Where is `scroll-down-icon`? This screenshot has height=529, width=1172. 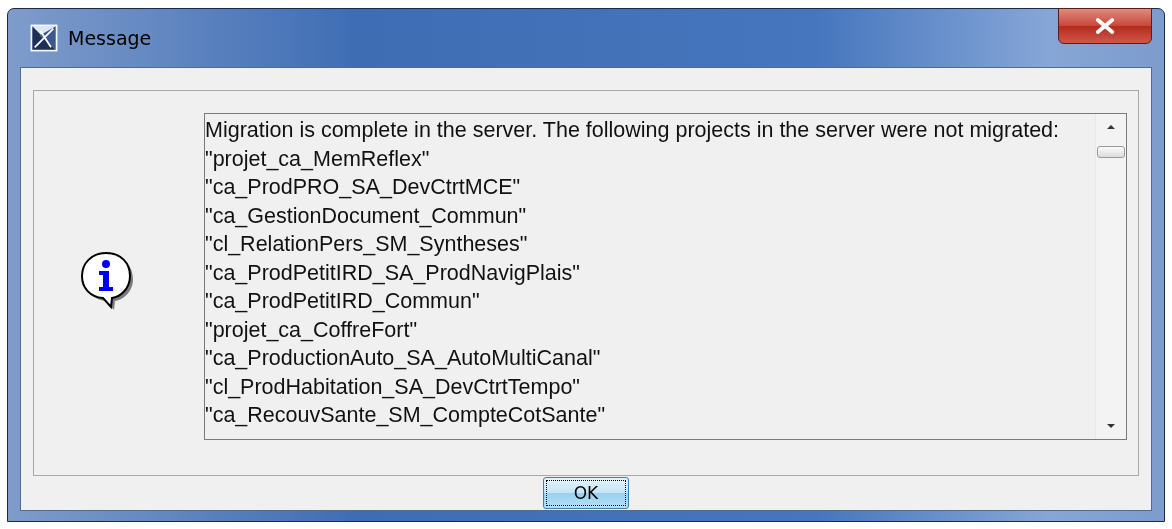
scroll-down-icon is located at coordinates (1111, 426).